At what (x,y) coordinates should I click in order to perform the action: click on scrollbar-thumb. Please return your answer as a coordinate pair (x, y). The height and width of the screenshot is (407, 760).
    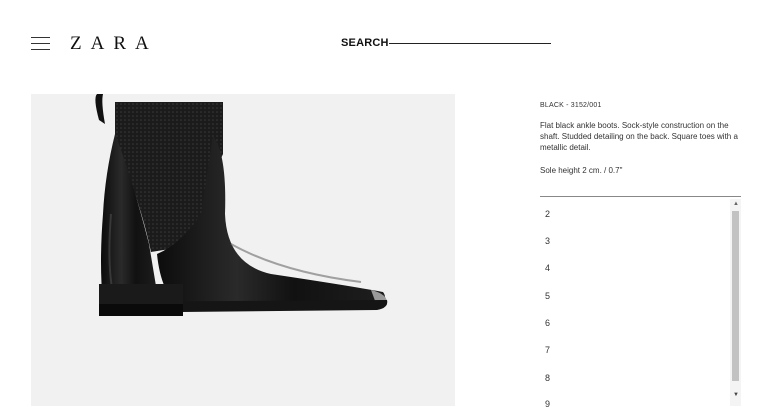
    Looking at the image, I should click on (735, 296).